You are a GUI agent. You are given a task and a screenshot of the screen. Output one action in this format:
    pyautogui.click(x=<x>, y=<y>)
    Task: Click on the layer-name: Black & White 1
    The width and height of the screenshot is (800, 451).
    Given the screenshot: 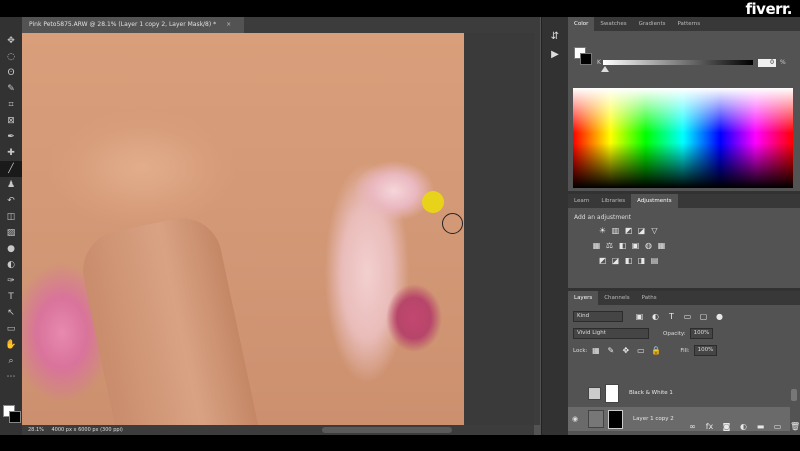 What is the action you would take?
    pyautogui.click(x=651, y=393)
    